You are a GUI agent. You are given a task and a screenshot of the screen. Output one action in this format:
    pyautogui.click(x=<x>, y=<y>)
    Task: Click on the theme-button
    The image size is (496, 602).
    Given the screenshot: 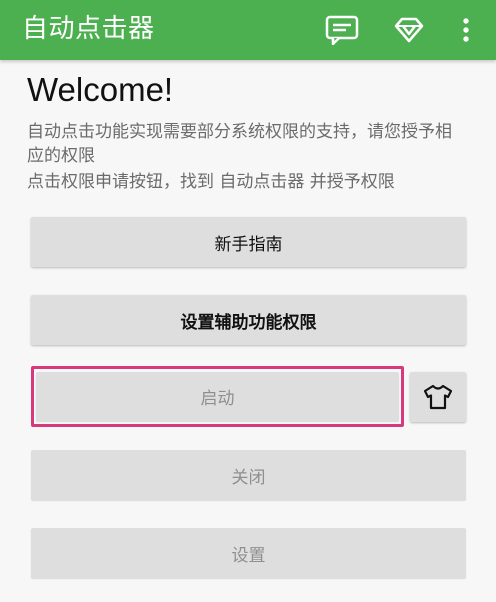 What is the action you would take?
    pyautogui.click(x=438, y=397)
    